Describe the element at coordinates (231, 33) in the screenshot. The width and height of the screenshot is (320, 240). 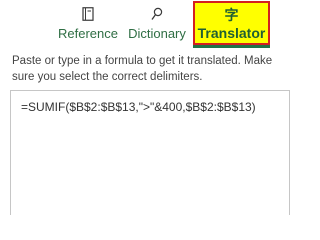
I see `tab-translator-label: Translator` at that location.